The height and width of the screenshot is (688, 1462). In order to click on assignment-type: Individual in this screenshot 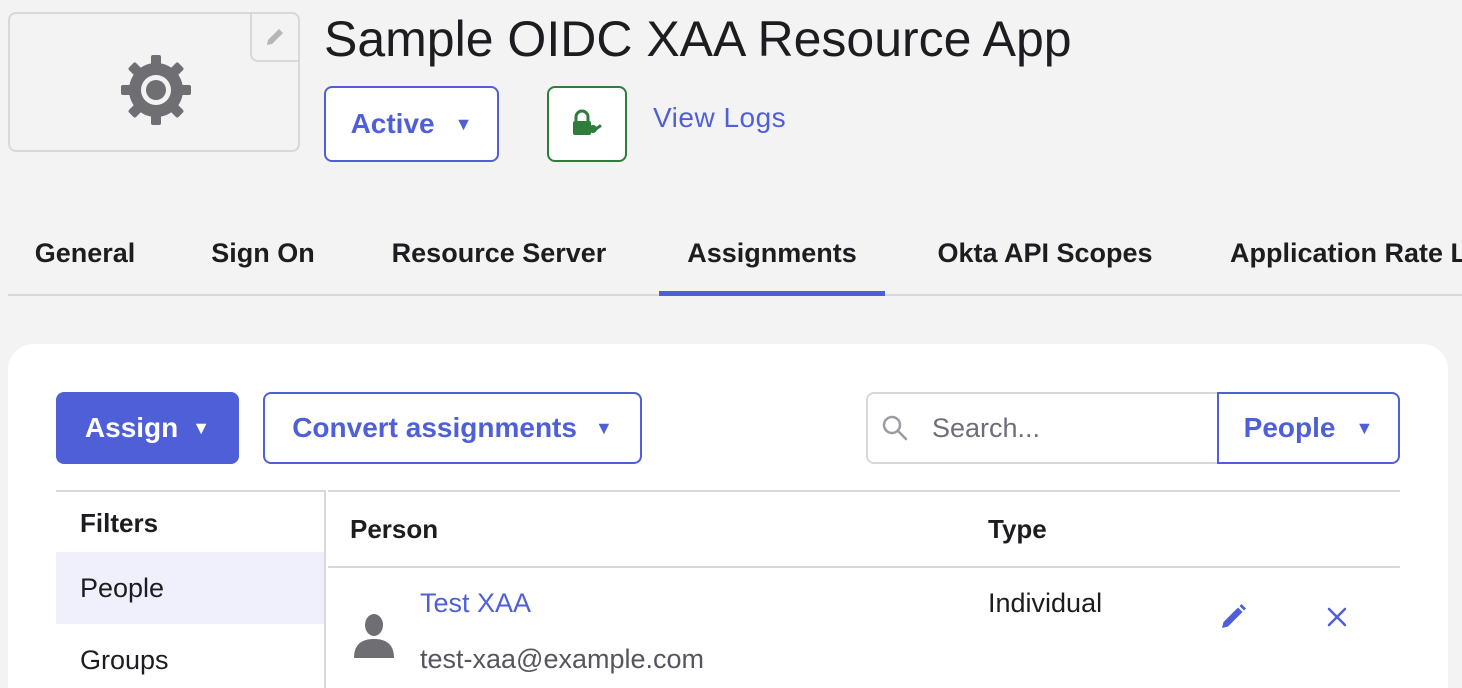, I will do `click(1045, 603)`.